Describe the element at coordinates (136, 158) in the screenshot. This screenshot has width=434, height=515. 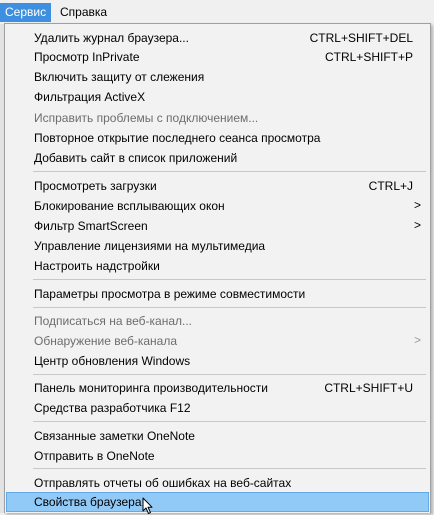
I see `menu-item-label: Добавить сайт в список приложений` at that location.